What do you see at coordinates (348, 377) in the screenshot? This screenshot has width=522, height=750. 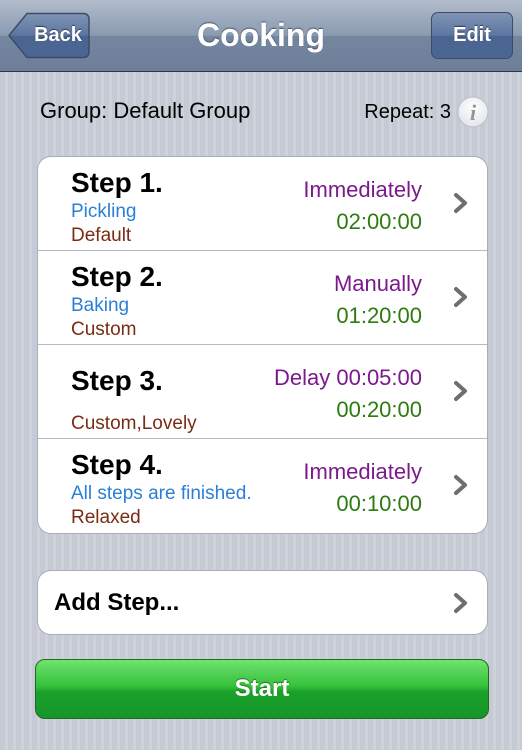 I see `step-trigger: Delay 00:05:00` at bounding box center [348, 377].